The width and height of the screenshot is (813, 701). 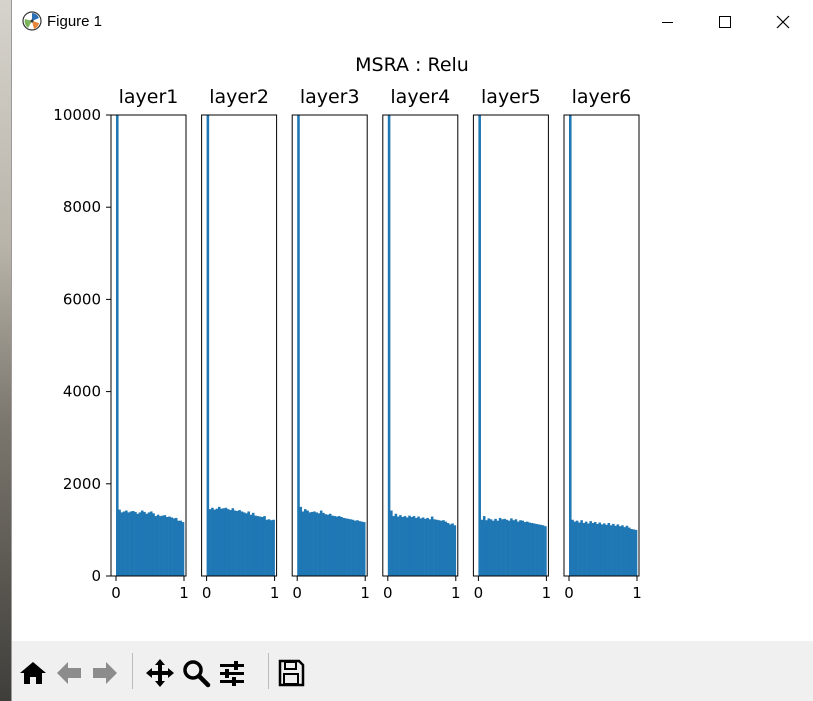 What do you see at coordinates (412, 22) in the screenshot?
I see `title-bar: Figure 1` at bounding box center [412, 22].